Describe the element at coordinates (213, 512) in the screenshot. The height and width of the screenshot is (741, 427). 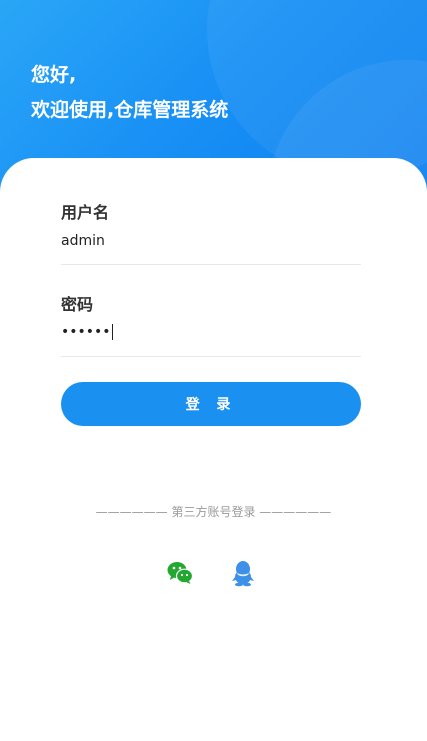
I see `third-party-login-divider: —————— 第三方账号登录 ——————` at that location.